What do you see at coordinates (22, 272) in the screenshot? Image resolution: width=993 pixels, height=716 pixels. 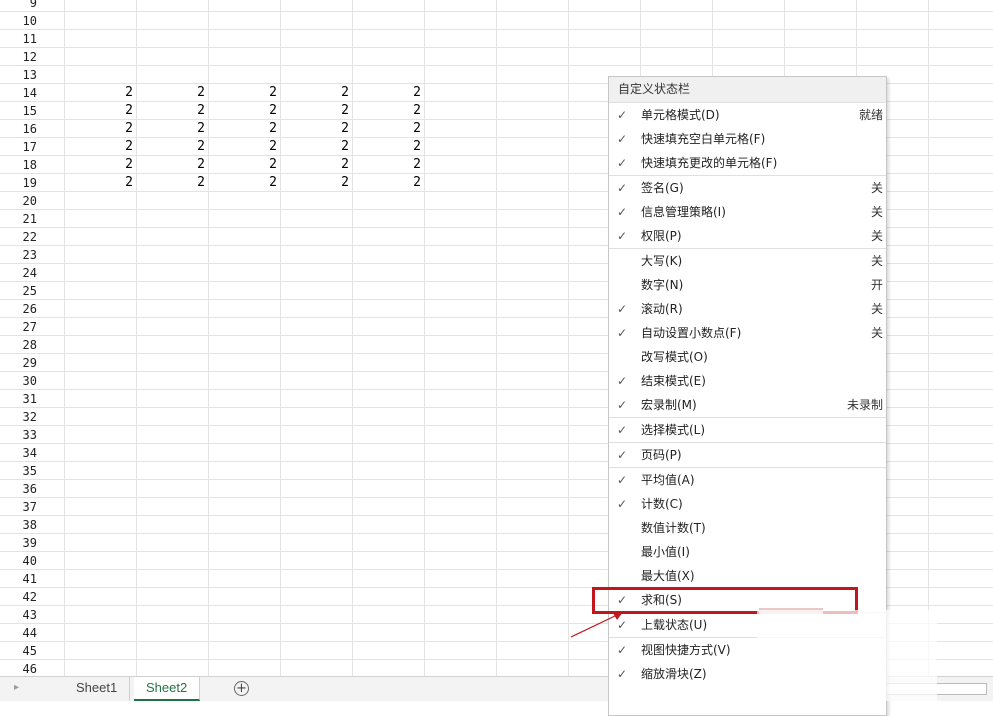 I see `row-number: 24` at bounding box center [22, 272].